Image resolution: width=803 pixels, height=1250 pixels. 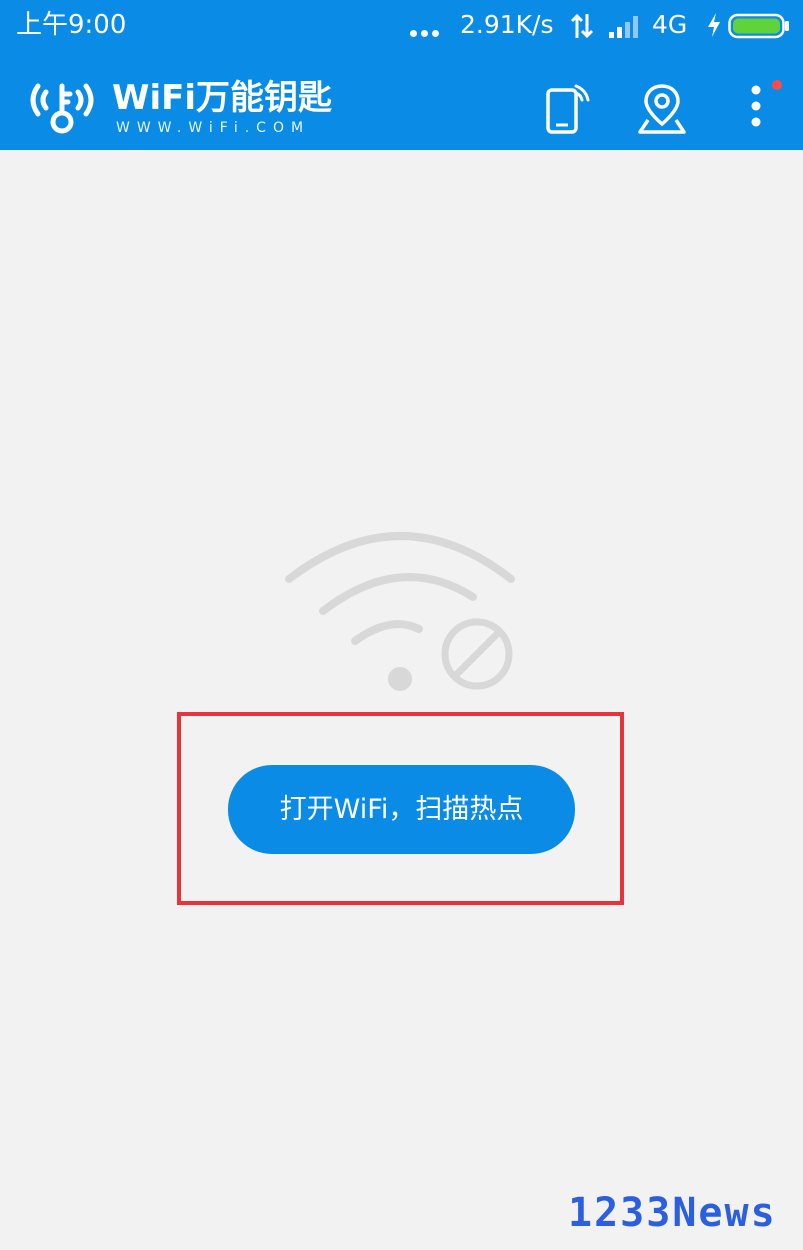 What do you see at coordinates (213, 128) in the screenshot?
I see `app-subtitle: WWW.WiFi.COM` at bounding box center [213, 128].